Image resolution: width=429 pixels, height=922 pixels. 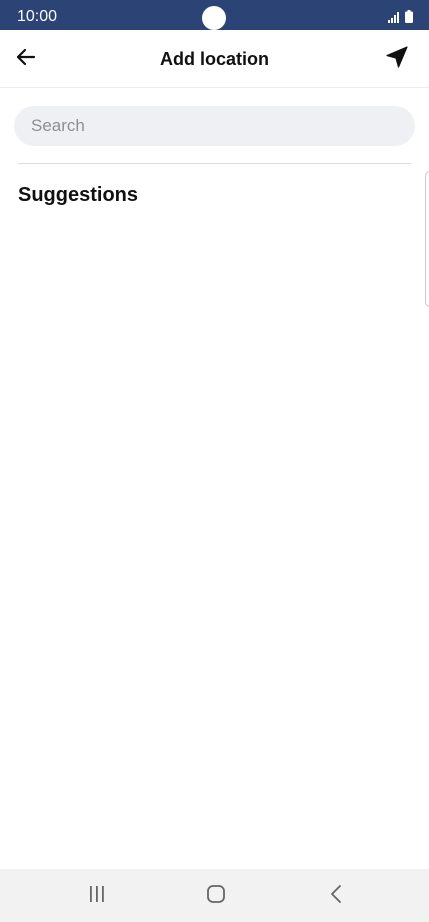 I want to click on app-bar: Add location, so click(x=214, y=59).